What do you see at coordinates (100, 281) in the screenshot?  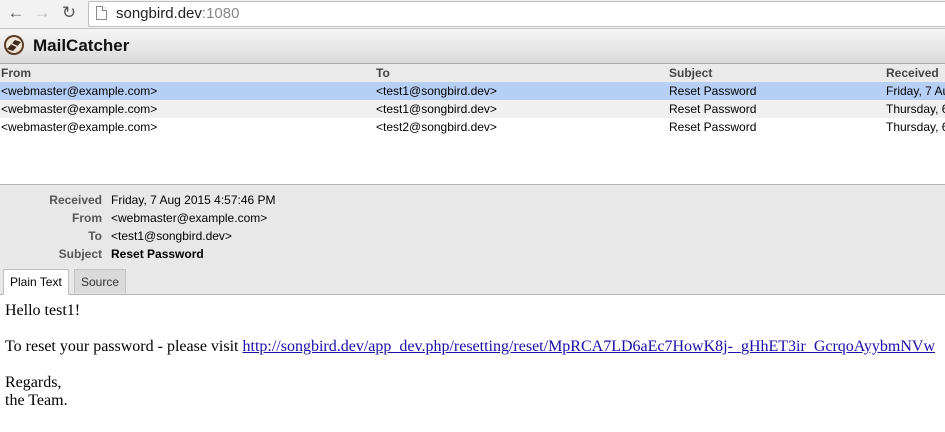 I see `tab-source: Source` at bounding box center [100, 281].